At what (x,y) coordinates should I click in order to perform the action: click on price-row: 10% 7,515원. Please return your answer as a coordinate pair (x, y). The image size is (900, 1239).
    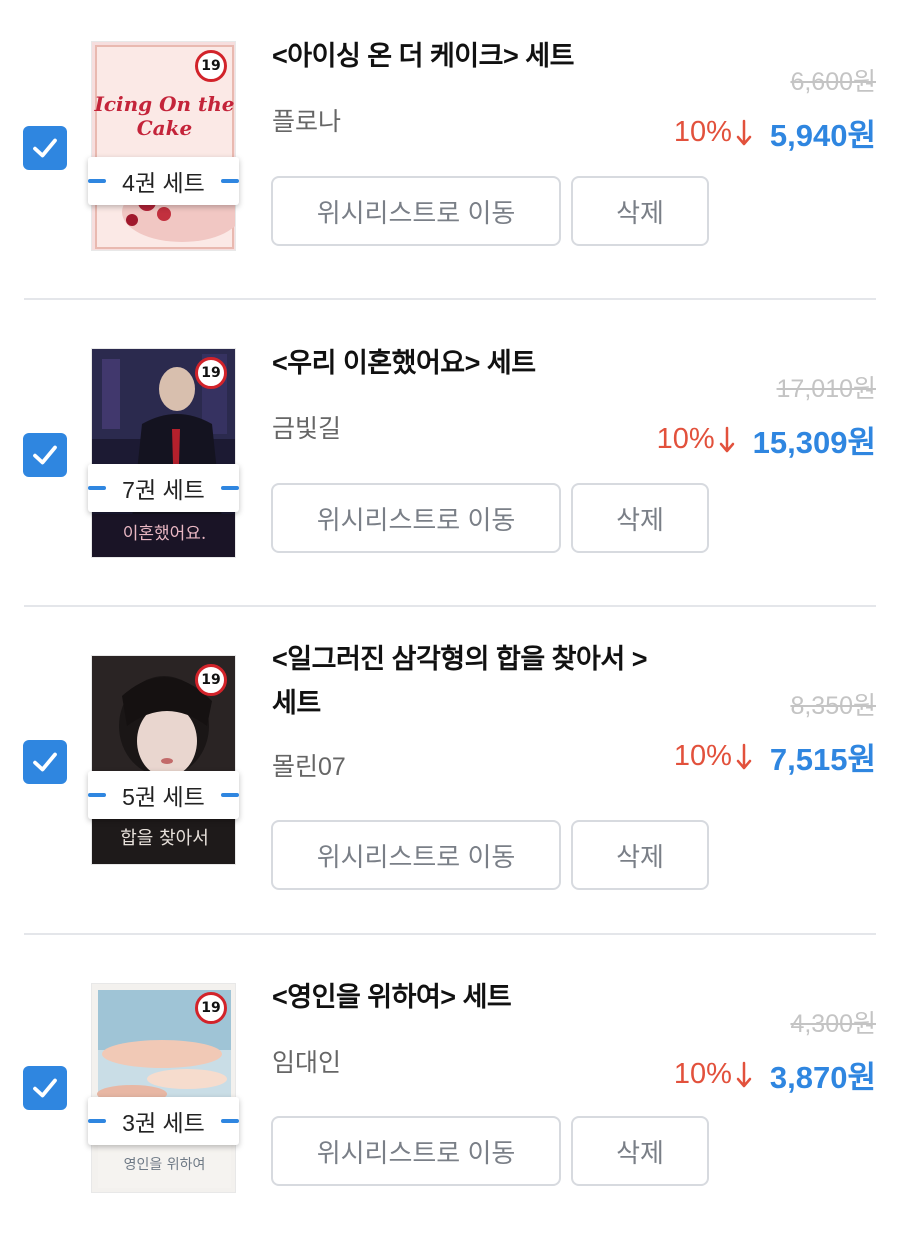
    Looking at the image, I should click on (775, 756).